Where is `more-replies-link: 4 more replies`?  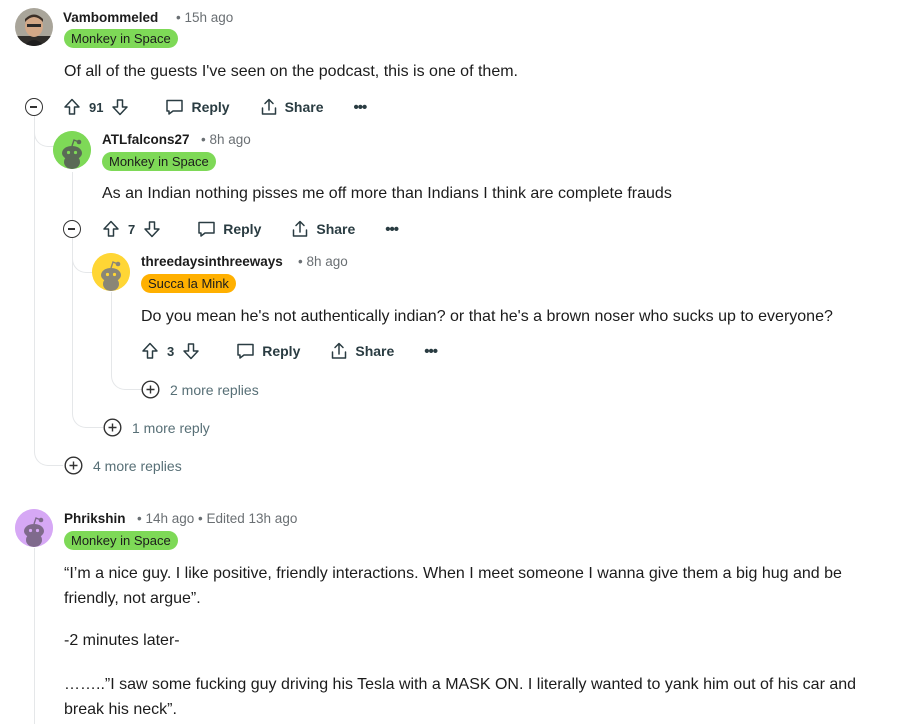 more-replies-link: 4 more replies is located at coordinates (123, 465).